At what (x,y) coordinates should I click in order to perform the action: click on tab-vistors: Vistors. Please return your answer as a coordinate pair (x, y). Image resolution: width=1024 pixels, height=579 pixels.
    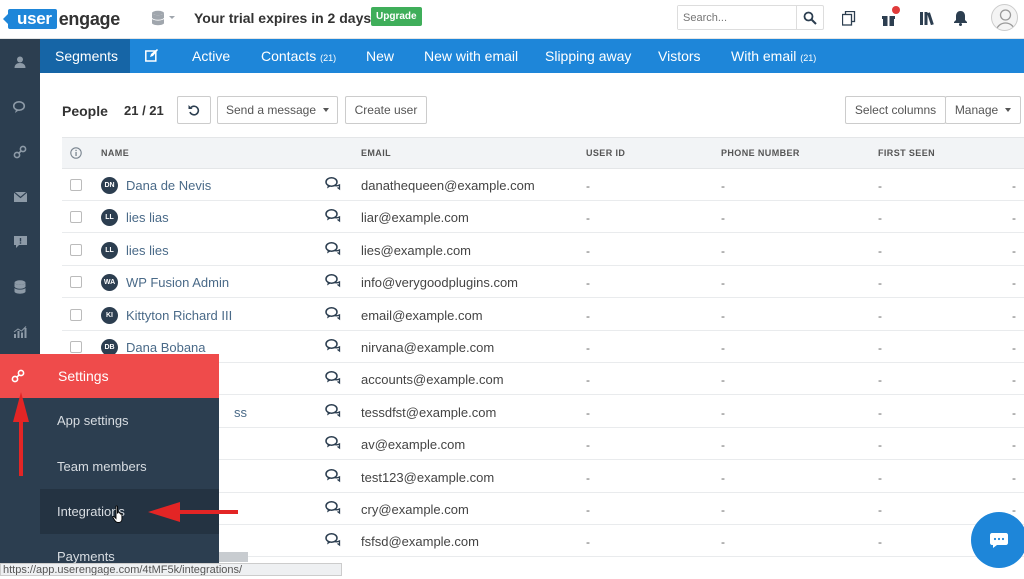
    Looking at the image, I should click on (679, 56).